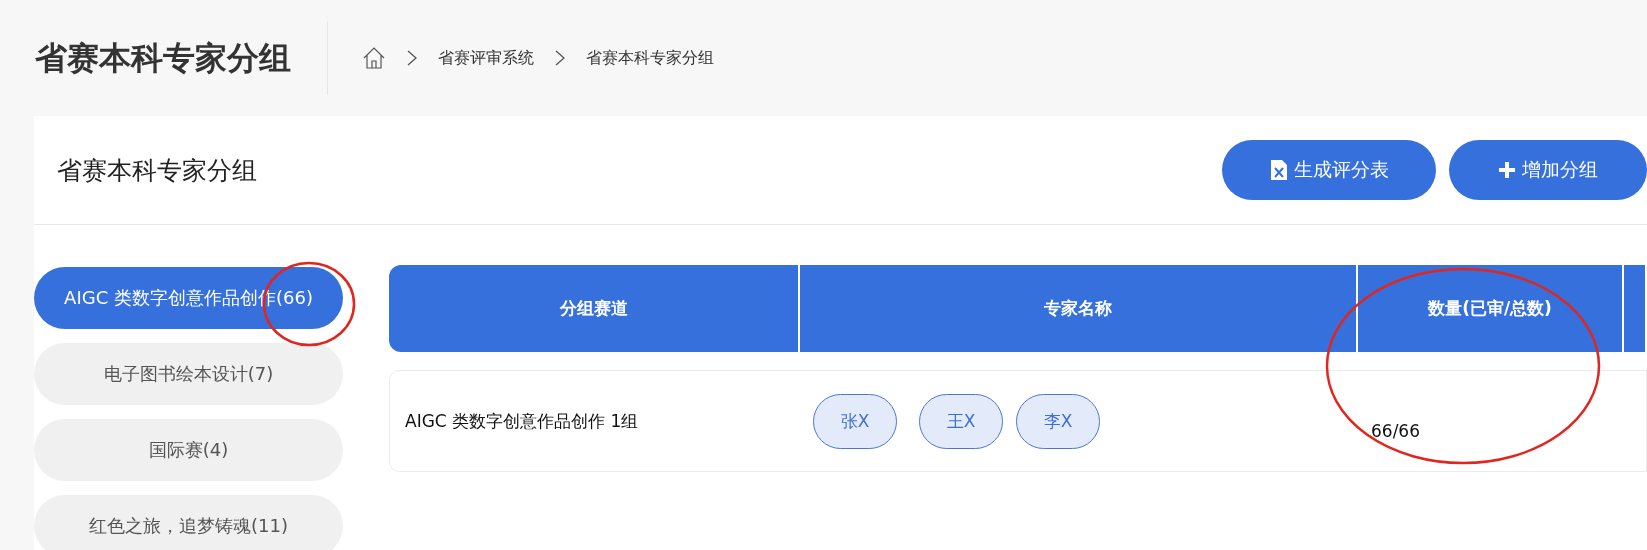  I want to click on breadcrumb-link: 省赛本科专家分组, so click(650, 58).